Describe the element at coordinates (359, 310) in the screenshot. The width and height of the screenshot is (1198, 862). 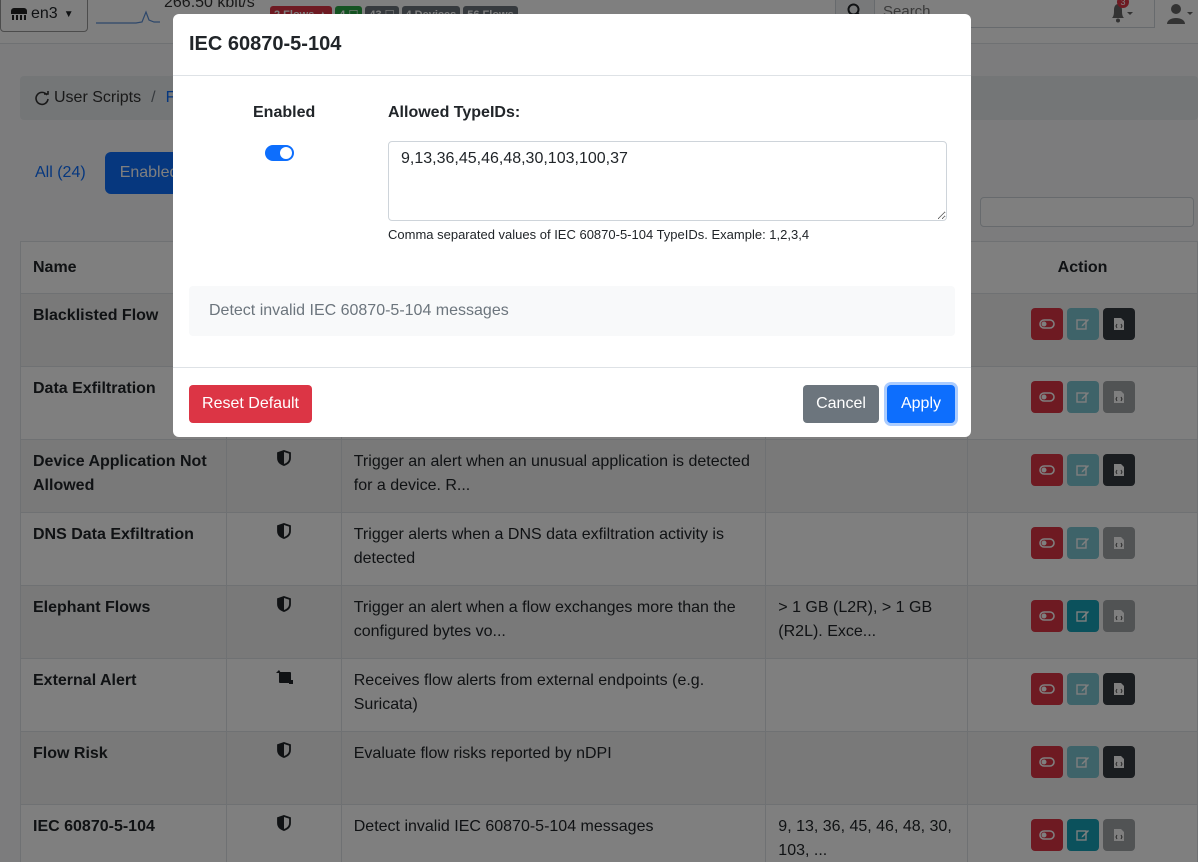
I see `script-description-text: Detect invalid IEC 60870-5-104 messages` at that location.